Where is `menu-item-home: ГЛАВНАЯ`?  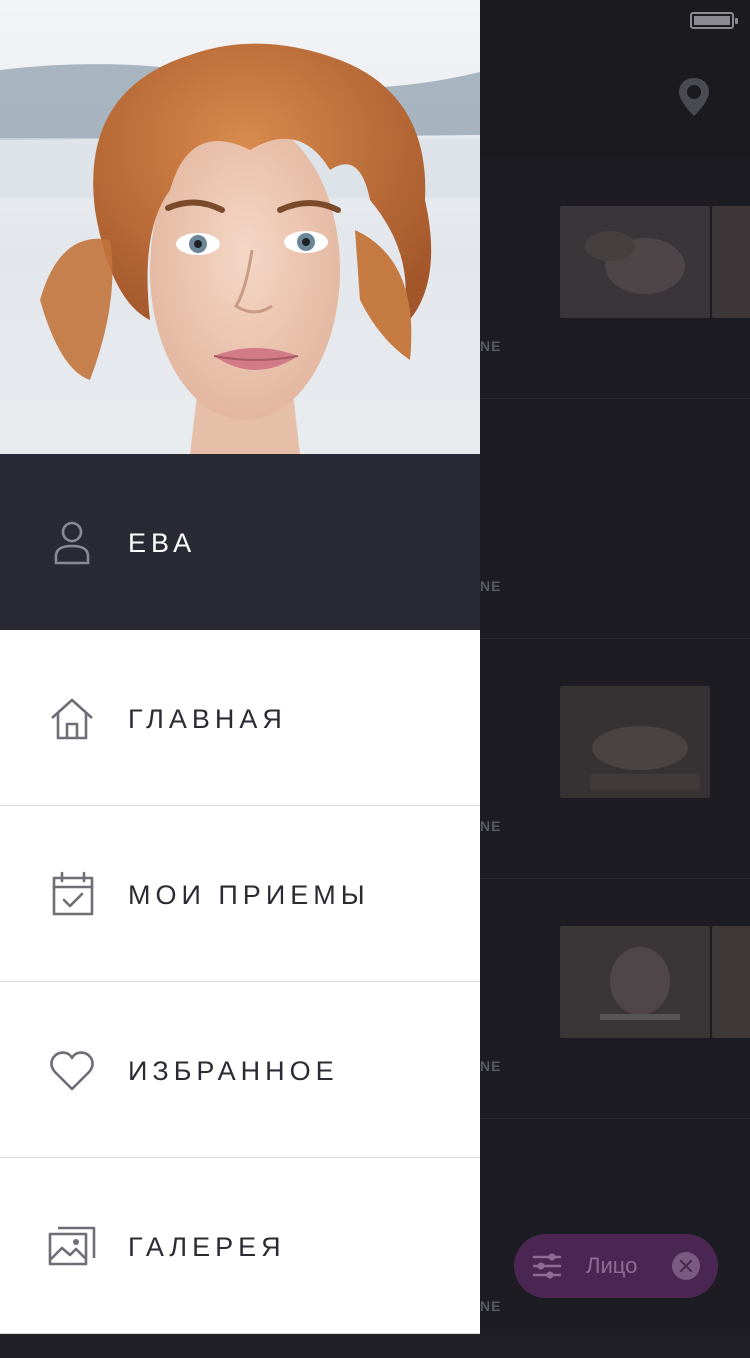 menu-item-home: ГЛАВНАЯ is located at coordinates (240, 718).